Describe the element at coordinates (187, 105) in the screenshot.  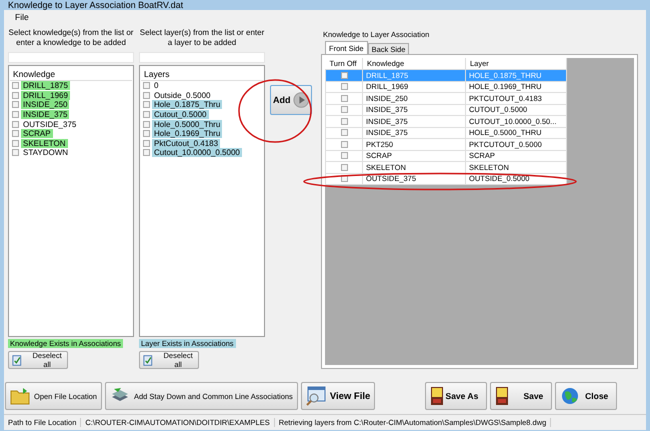
I see `list-item: Hole_0.1875_Thru` at that location.